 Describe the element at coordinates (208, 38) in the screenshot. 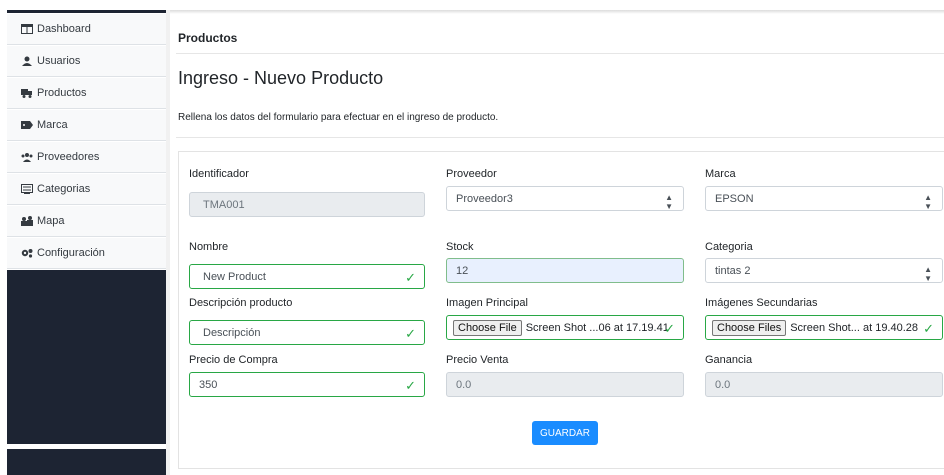

I see `breadcrumb: Productos` at that location.